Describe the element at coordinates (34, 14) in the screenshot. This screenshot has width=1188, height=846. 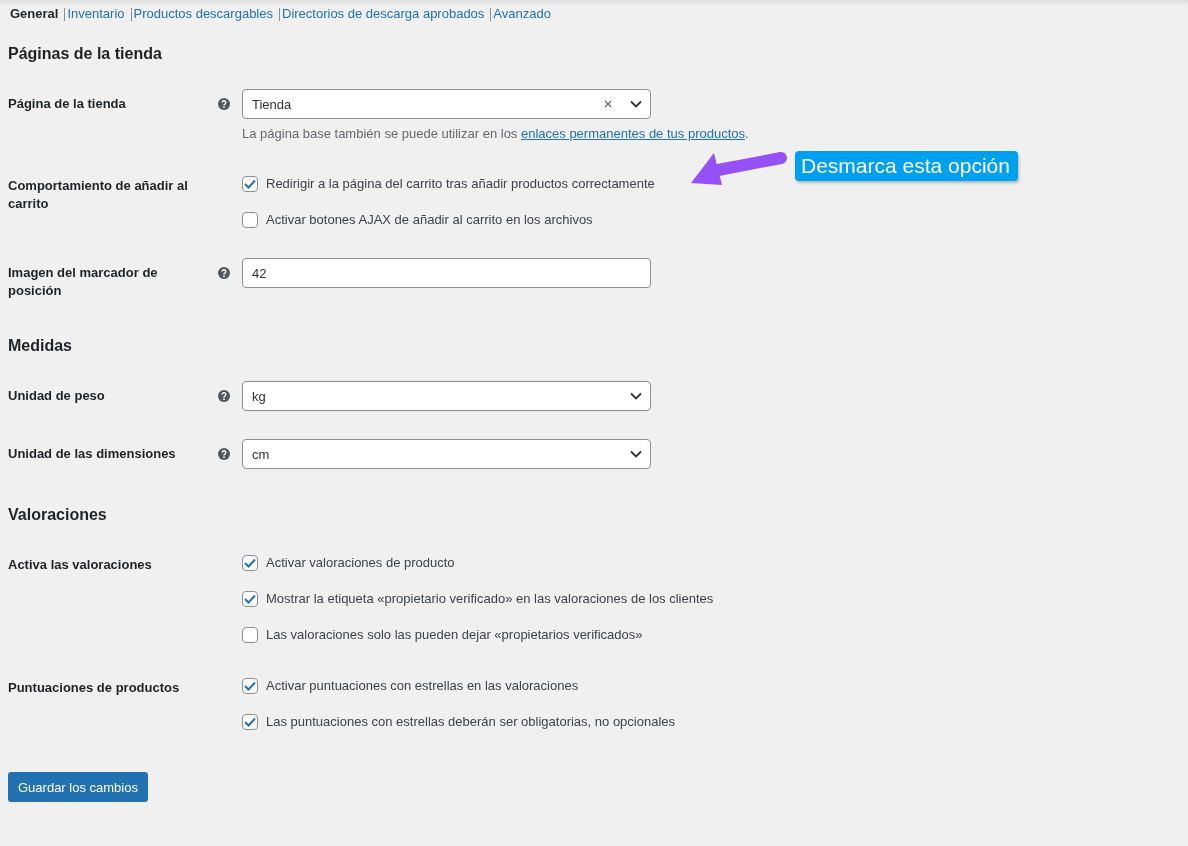
I see `settings-tab: General` at that location.